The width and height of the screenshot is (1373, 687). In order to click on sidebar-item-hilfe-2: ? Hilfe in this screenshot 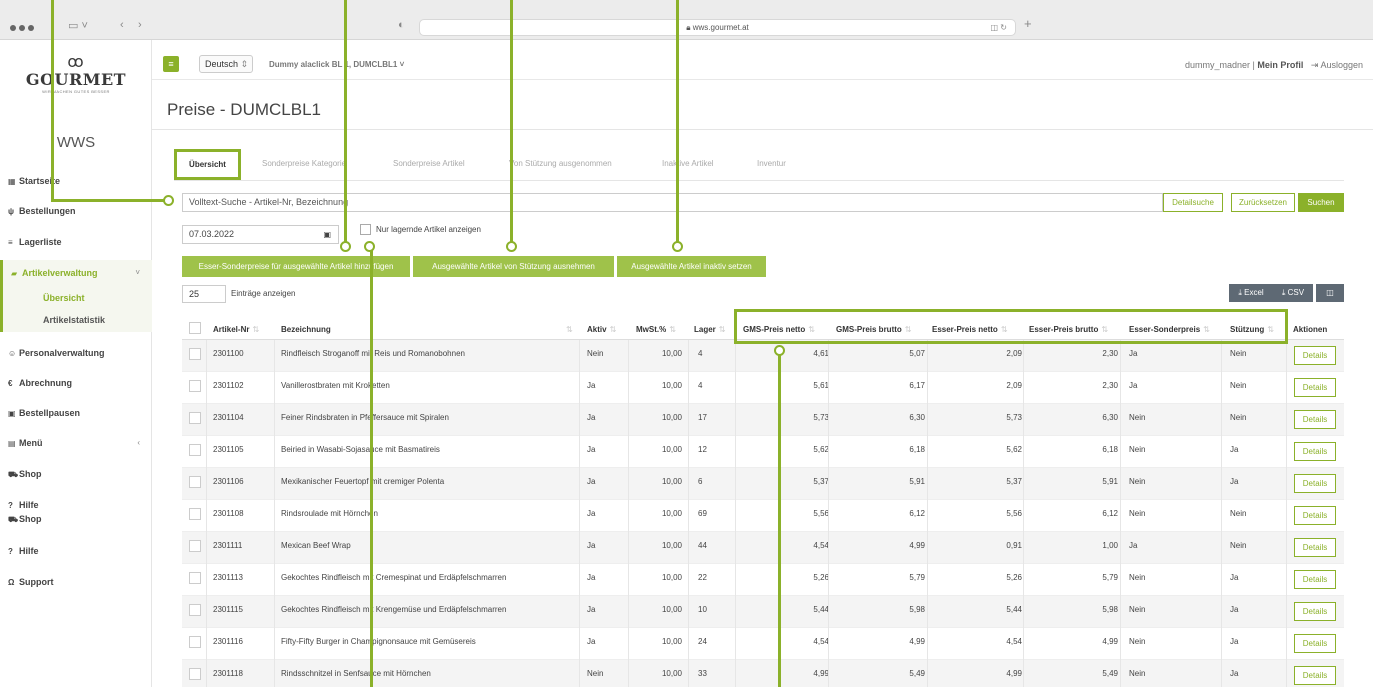, I will do `click(76, 551)`.